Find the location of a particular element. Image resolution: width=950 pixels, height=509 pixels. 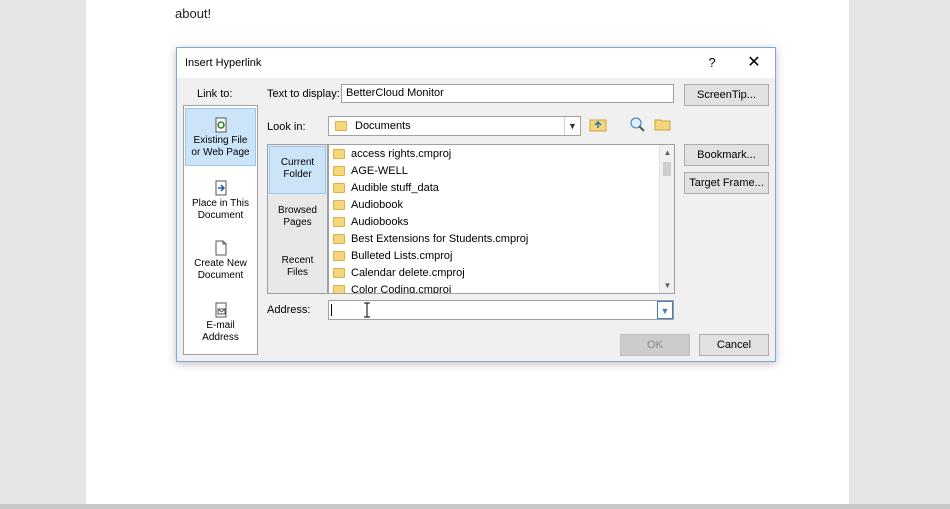

look-in-label: Look in: is located at coordinates (286, 127).